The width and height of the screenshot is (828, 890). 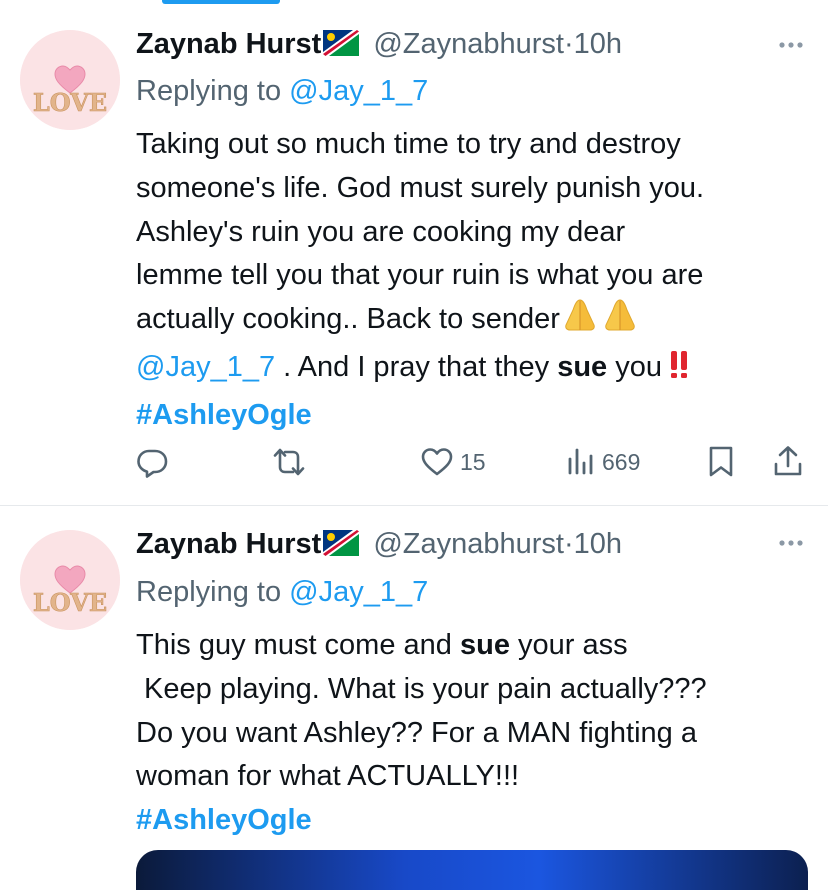 I want to click on share-button, so click(x=788, y=462).